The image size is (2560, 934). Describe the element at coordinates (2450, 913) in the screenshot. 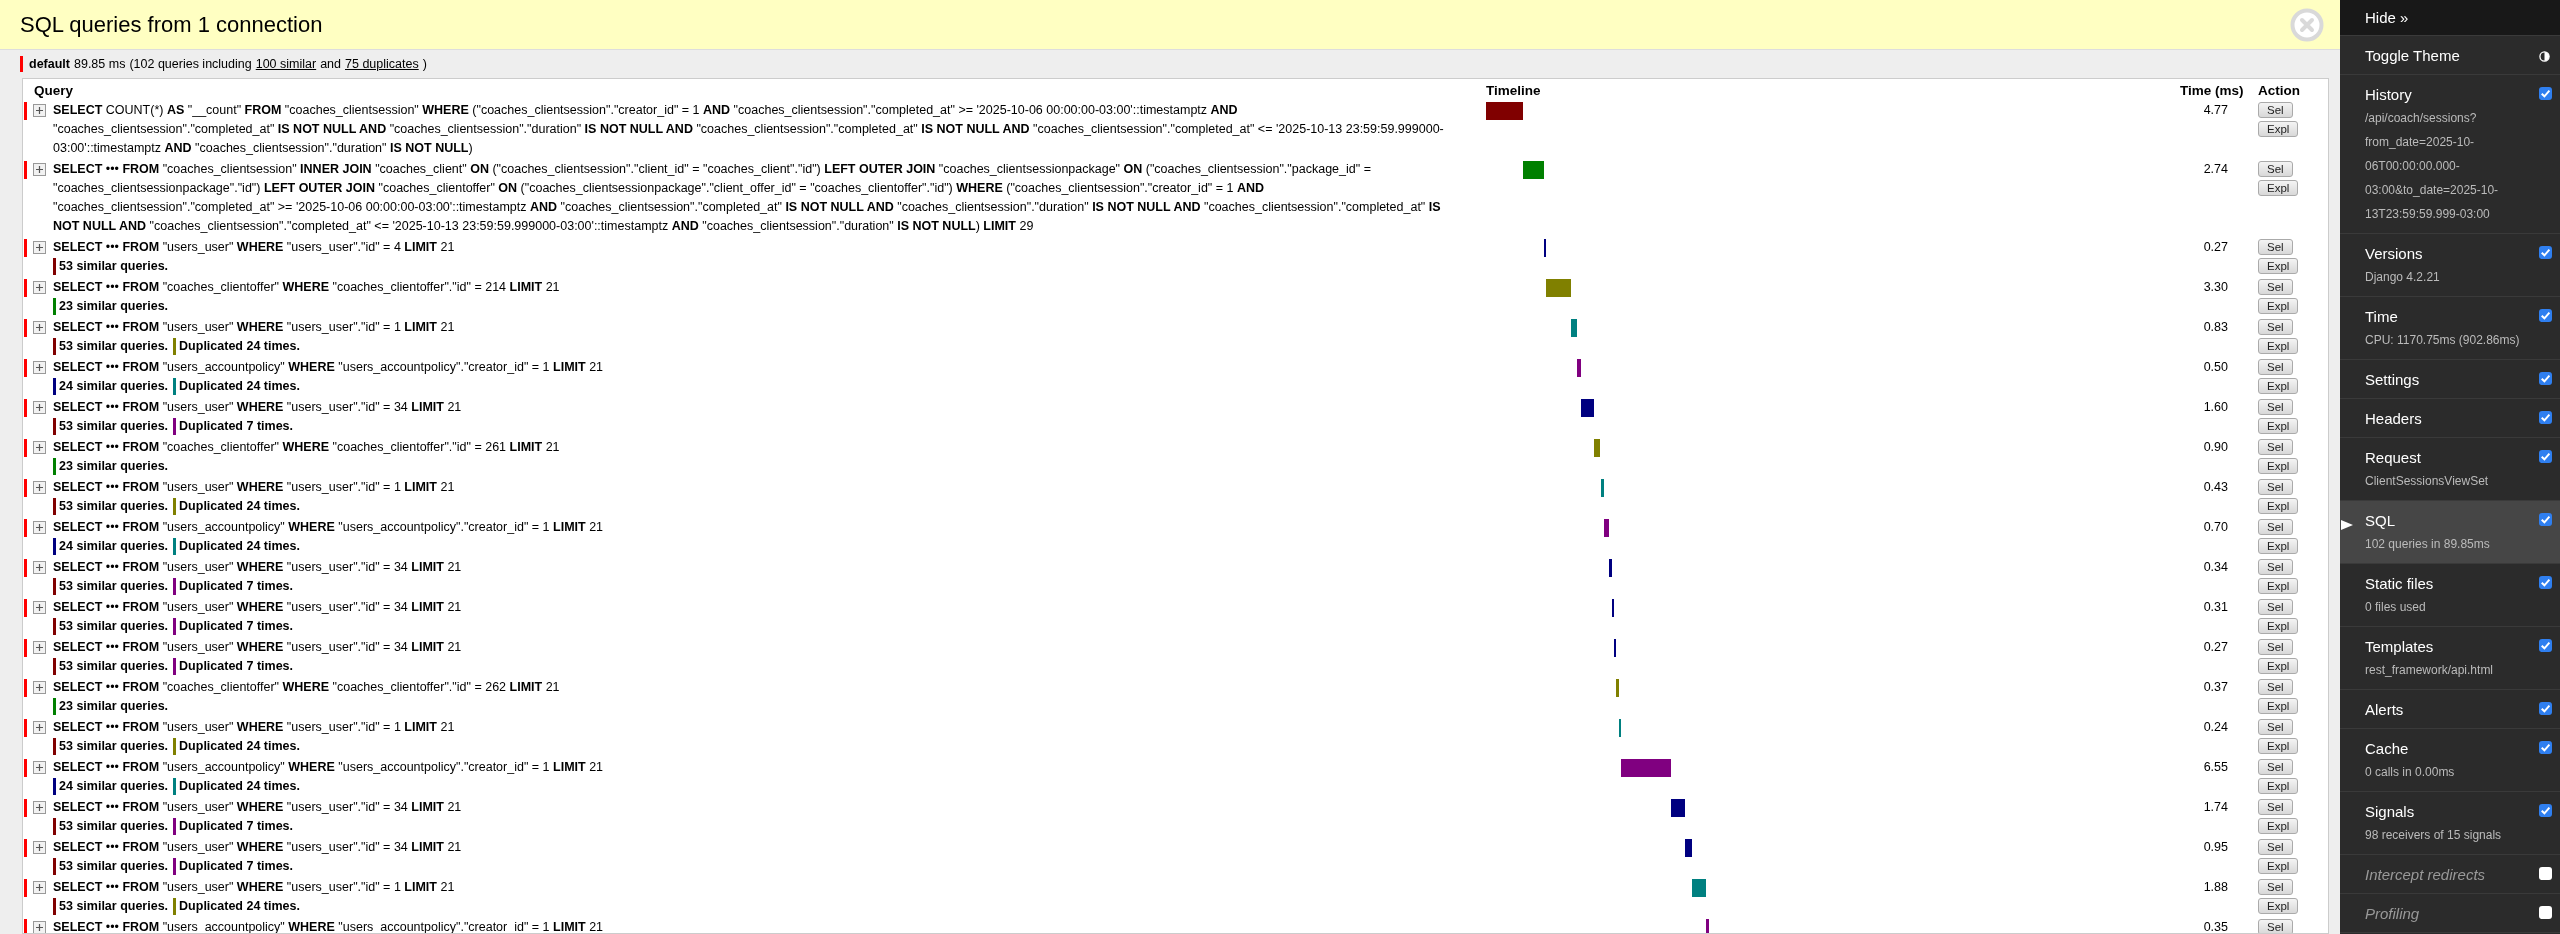

I see `panel-item: Profiling` at that location.